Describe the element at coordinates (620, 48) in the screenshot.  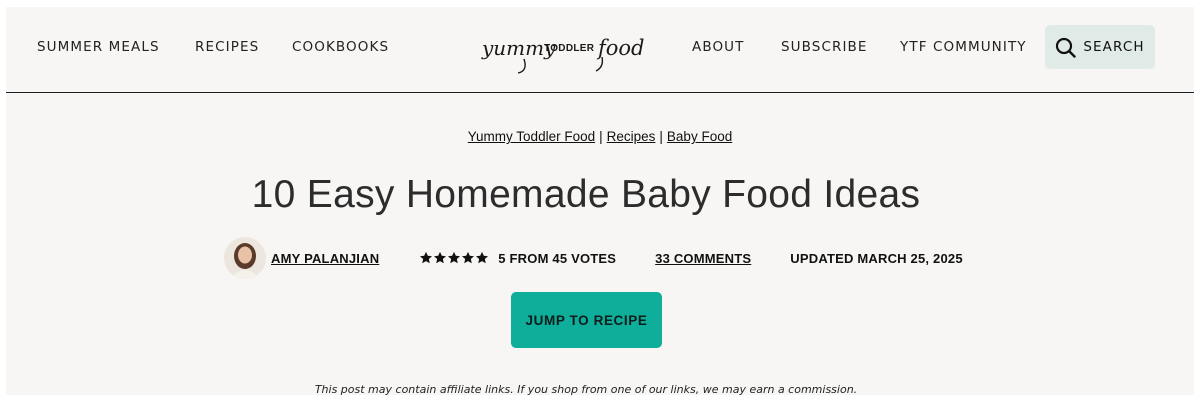
I see `logo-food: food` at that location.